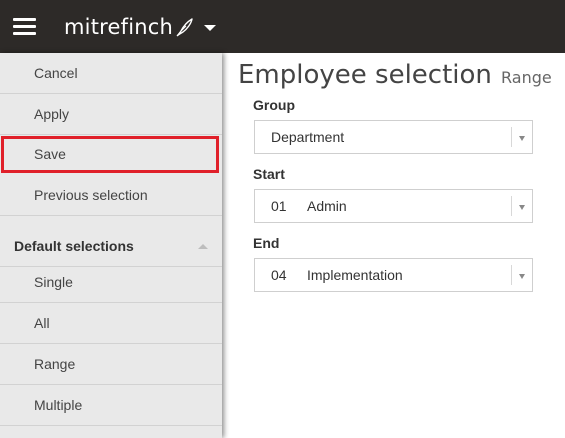 The width and height of the screenshot is (565, 438). Describe the element at coordinates (56, 73) in the screenshot. I see `cancel-label: Cancel` at that location.